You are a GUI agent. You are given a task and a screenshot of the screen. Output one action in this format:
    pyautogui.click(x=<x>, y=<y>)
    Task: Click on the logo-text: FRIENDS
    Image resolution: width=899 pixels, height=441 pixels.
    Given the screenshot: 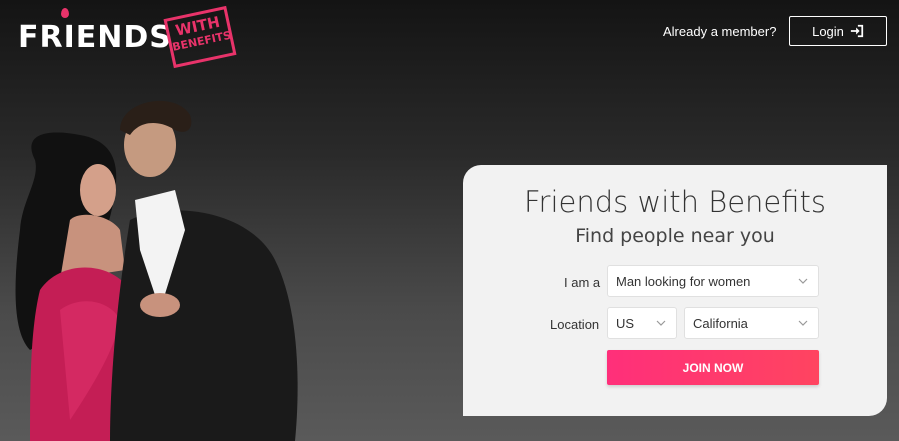 What is the action you would take?
    pyautogui.click(x=95, y=37)
    